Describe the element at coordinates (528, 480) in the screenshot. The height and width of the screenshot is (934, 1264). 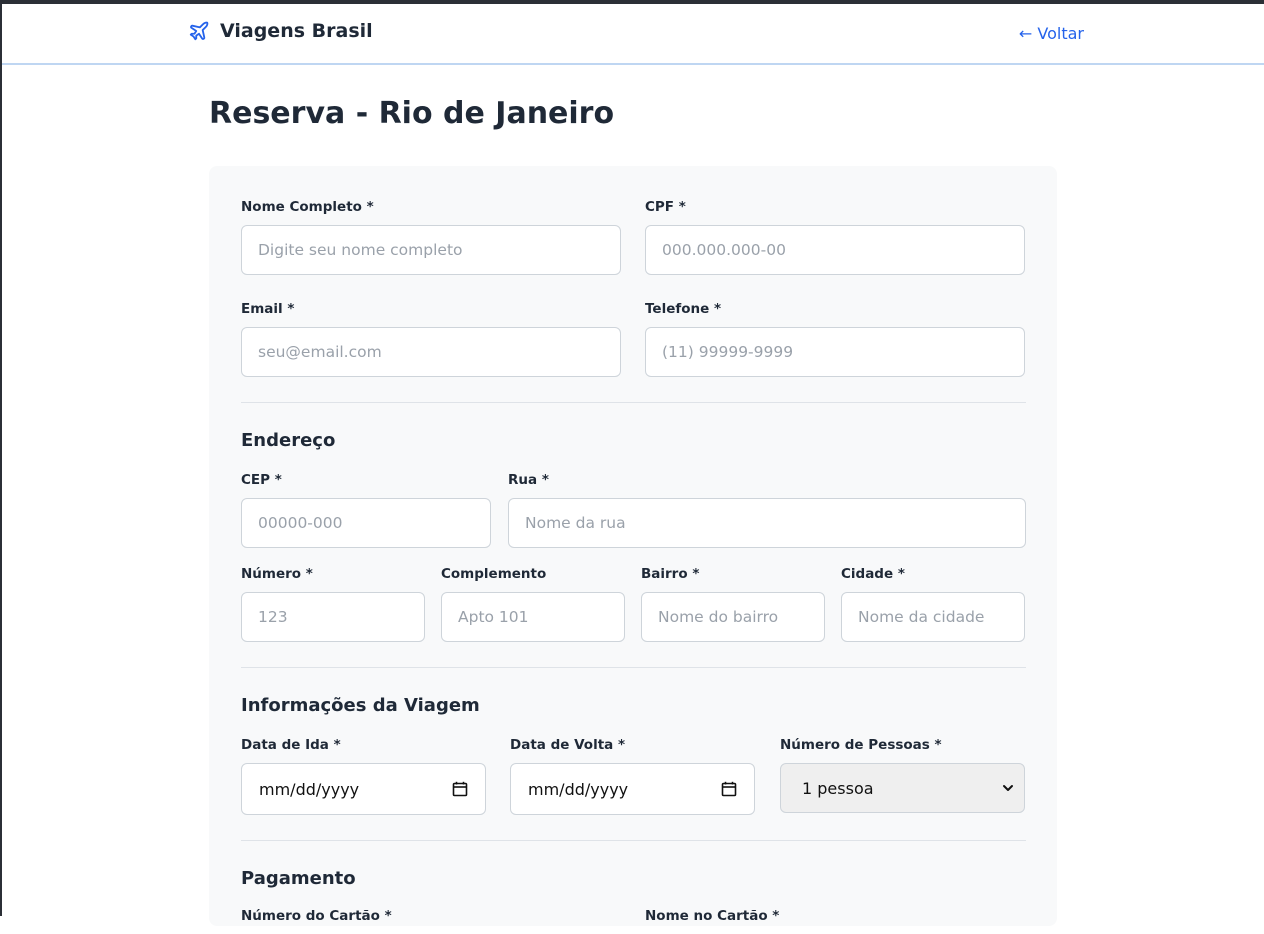
I see `street-label: Rua *` at that location.